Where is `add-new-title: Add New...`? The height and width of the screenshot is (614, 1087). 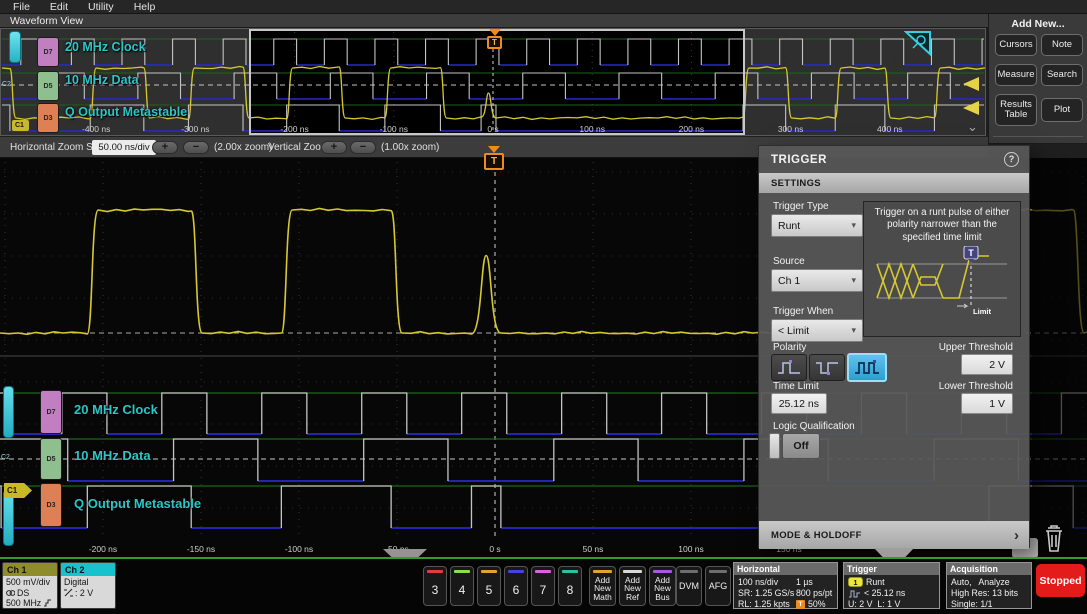 add-new-title: Add New... is located at coordinates (1038, 24).